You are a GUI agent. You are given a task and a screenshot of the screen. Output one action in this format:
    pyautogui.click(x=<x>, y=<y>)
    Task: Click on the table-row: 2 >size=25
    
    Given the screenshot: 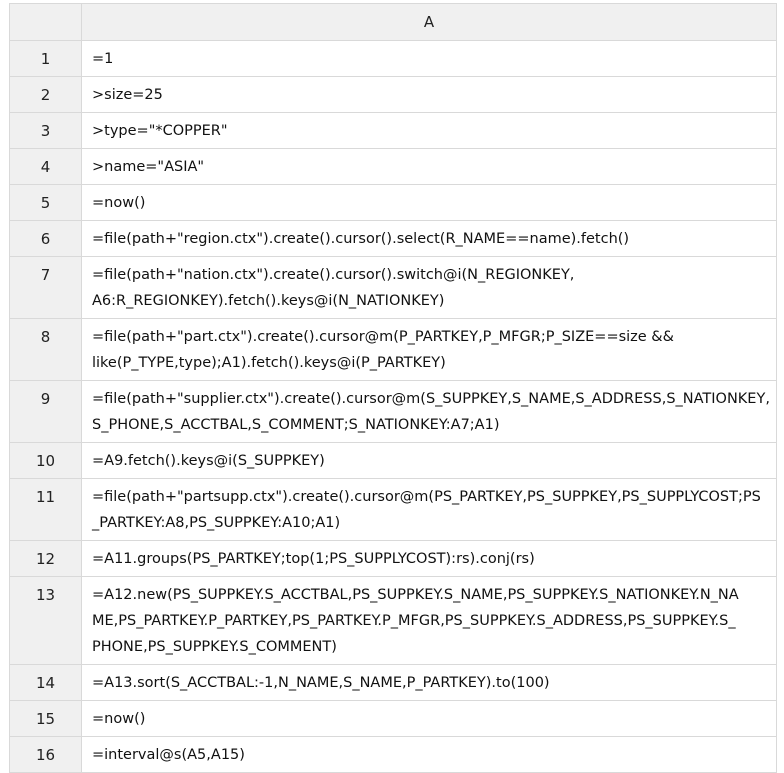 What is the action you would take?
    pyautogui.click(x=393, y=94)
    